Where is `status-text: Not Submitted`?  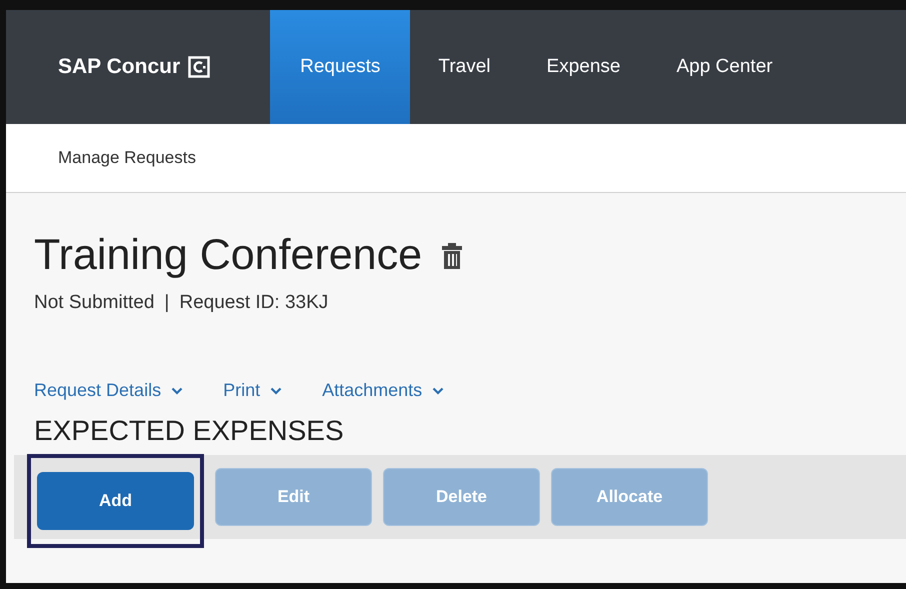
status-text: Not Submitted is located at coordinates (94, 303).